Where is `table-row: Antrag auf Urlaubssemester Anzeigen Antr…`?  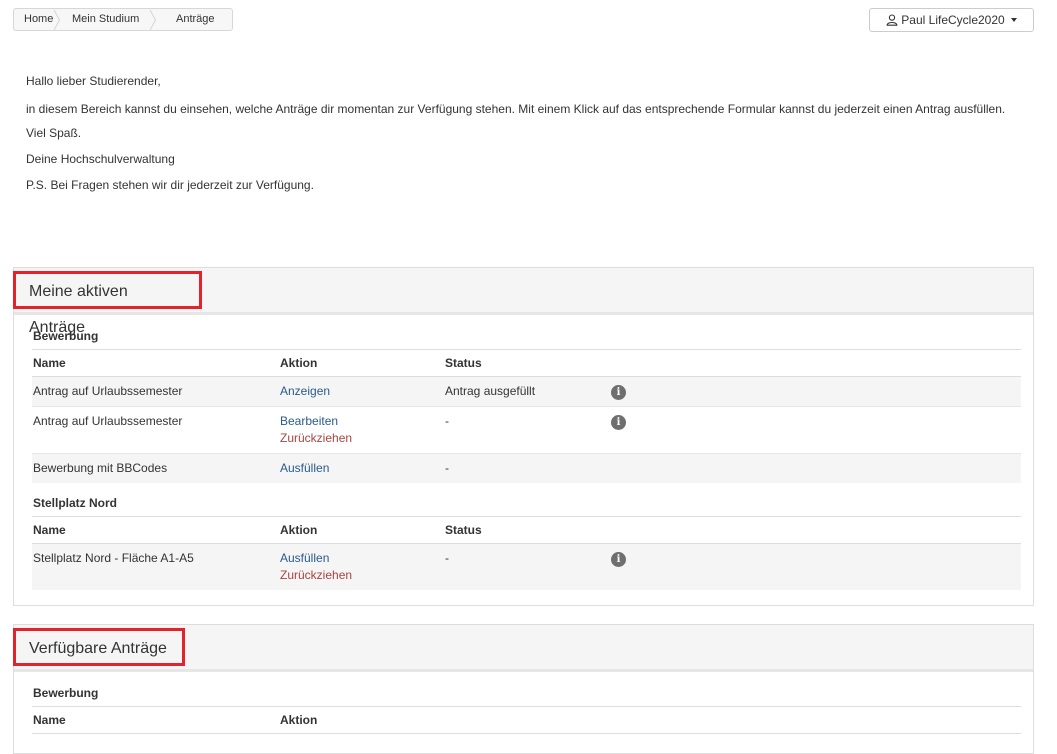 table-row: Antrag auf Urlaubssemester Anzeigen Antr… is located at coordinates (526, 392).